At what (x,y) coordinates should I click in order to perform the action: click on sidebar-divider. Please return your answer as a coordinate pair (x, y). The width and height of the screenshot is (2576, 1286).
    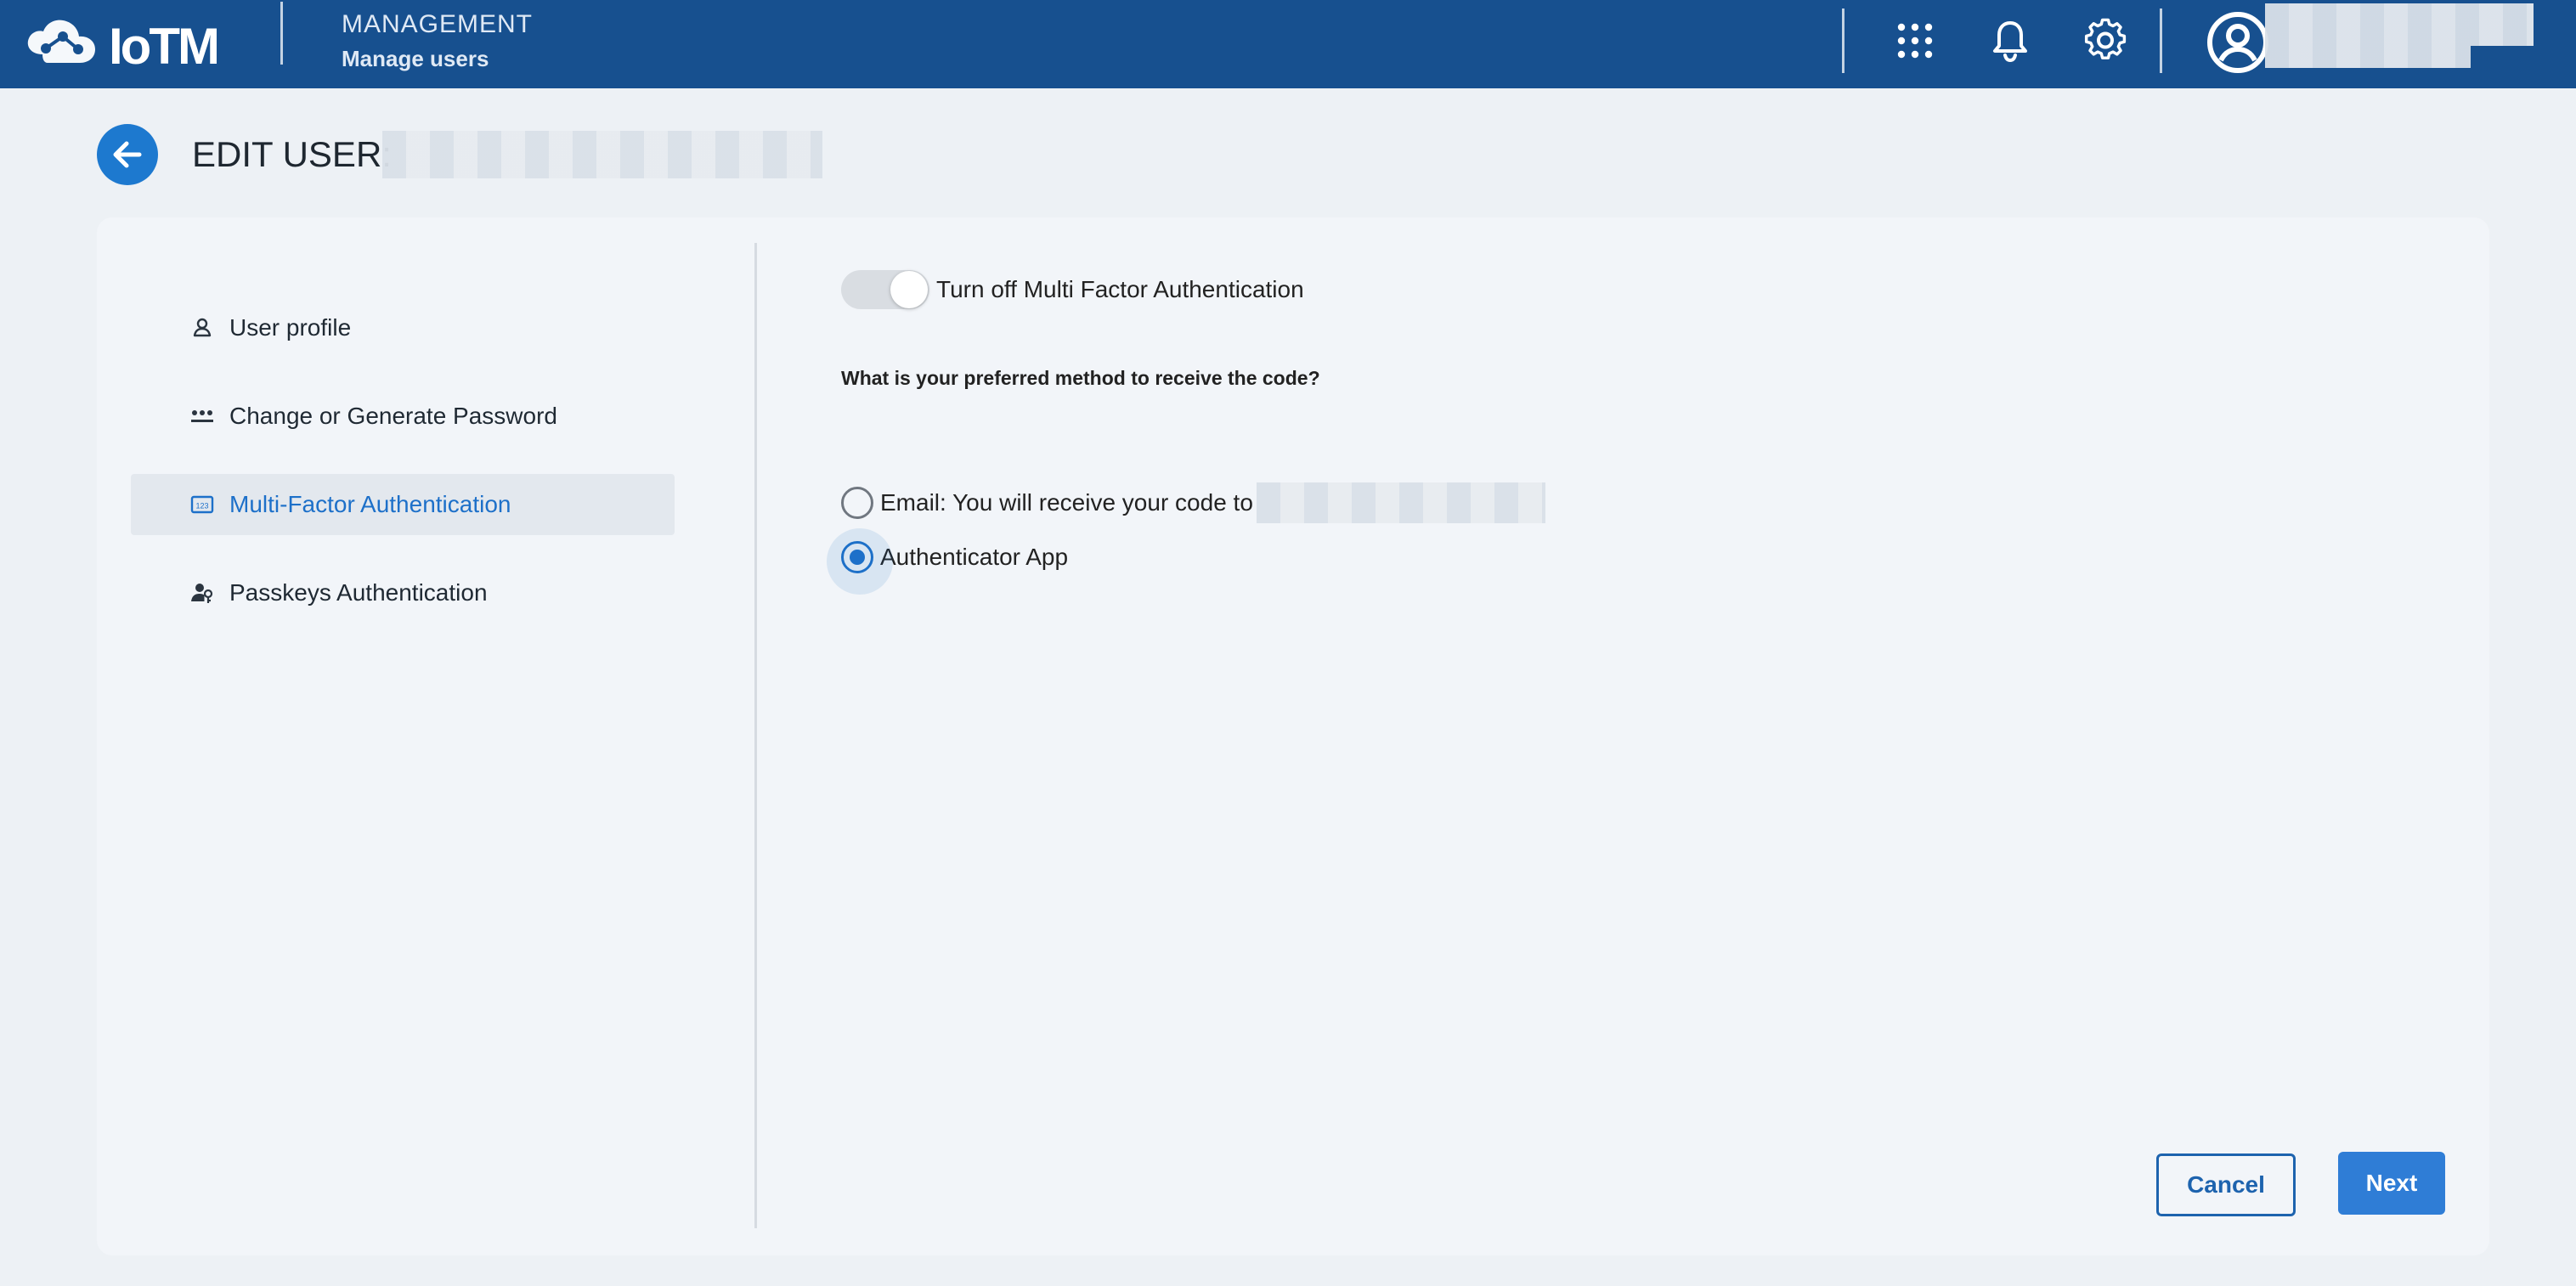
    Looking at the image, I should click on (756, 735).